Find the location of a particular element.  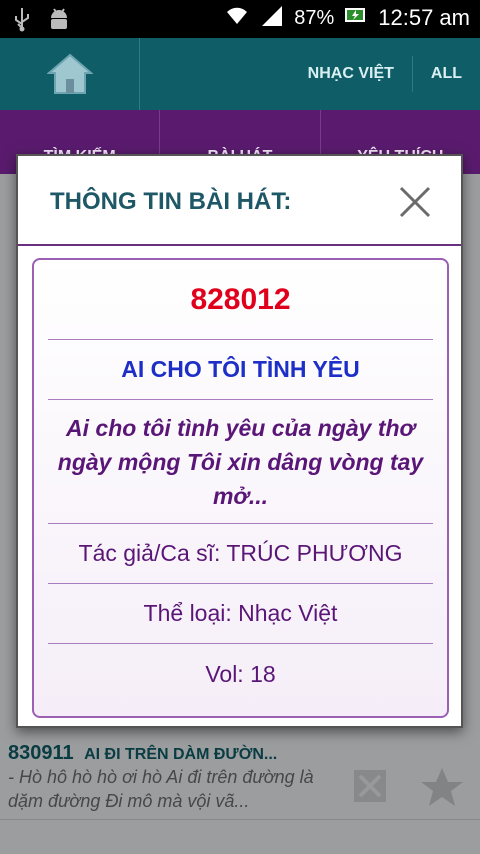

song-title: AI CHO TÔI TÌNH YÊU is located at coordinates (240, 369).